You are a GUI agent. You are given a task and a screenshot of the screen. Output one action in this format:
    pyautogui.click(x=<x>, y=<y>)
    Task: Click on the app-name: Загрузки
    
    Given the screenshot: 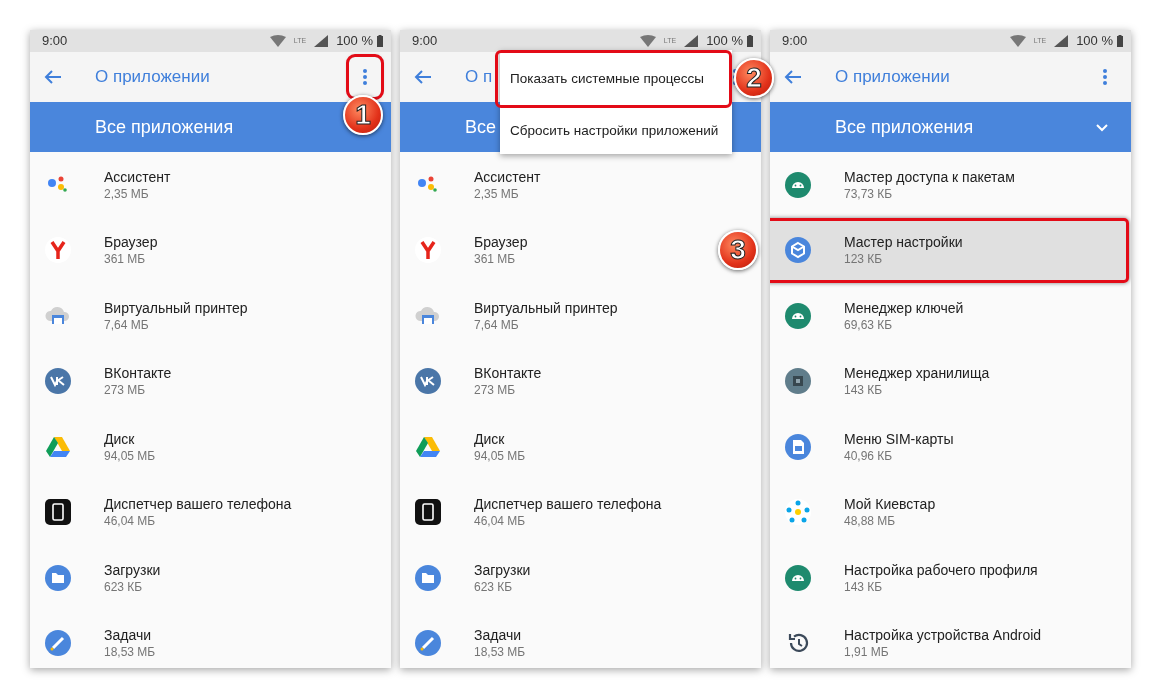 What is the action you would take?
    pyautogui.click(x=132, y=569)
    